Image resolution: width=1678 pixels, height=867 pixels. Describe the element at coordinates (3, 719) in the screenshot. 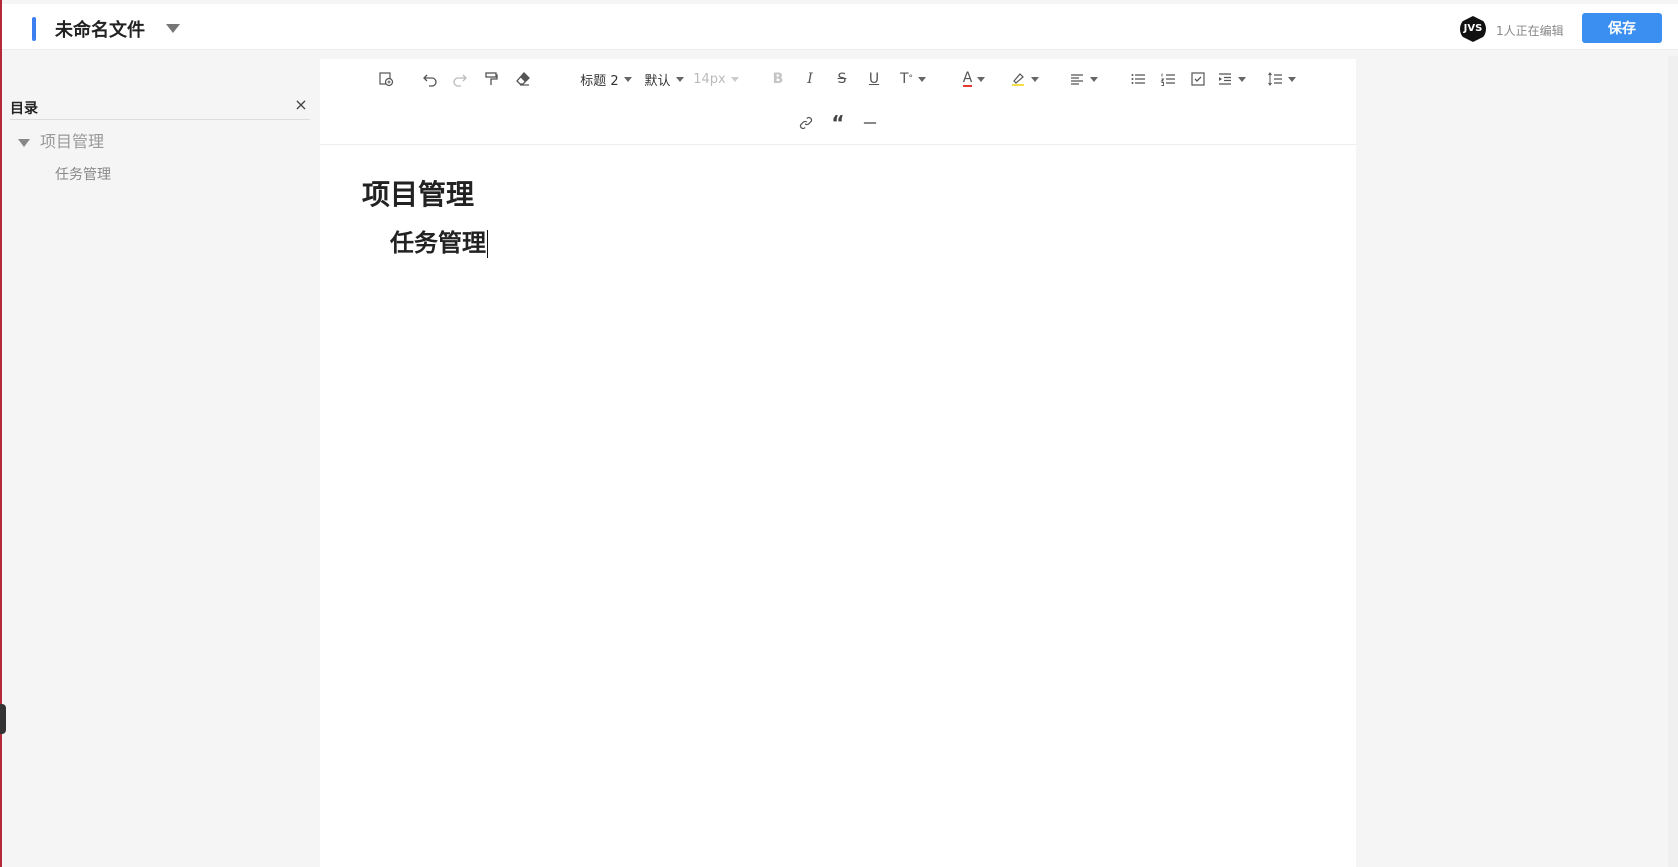

I see `side-drawer-handle` at that location.